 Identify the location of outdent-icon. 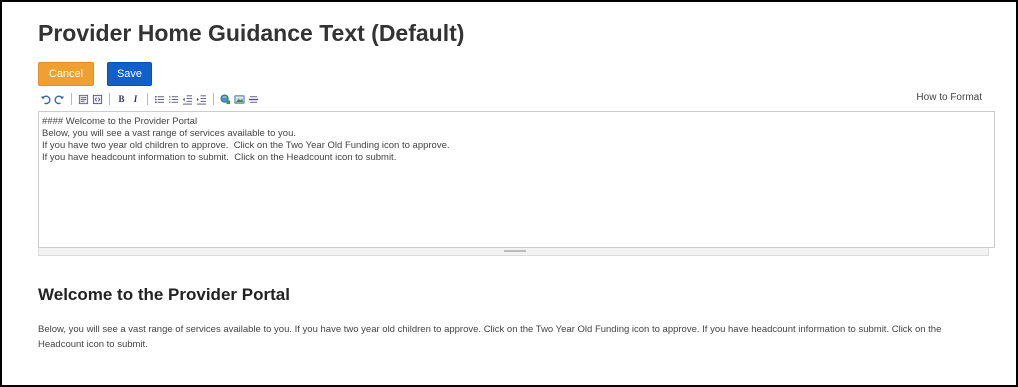
(187, 99).